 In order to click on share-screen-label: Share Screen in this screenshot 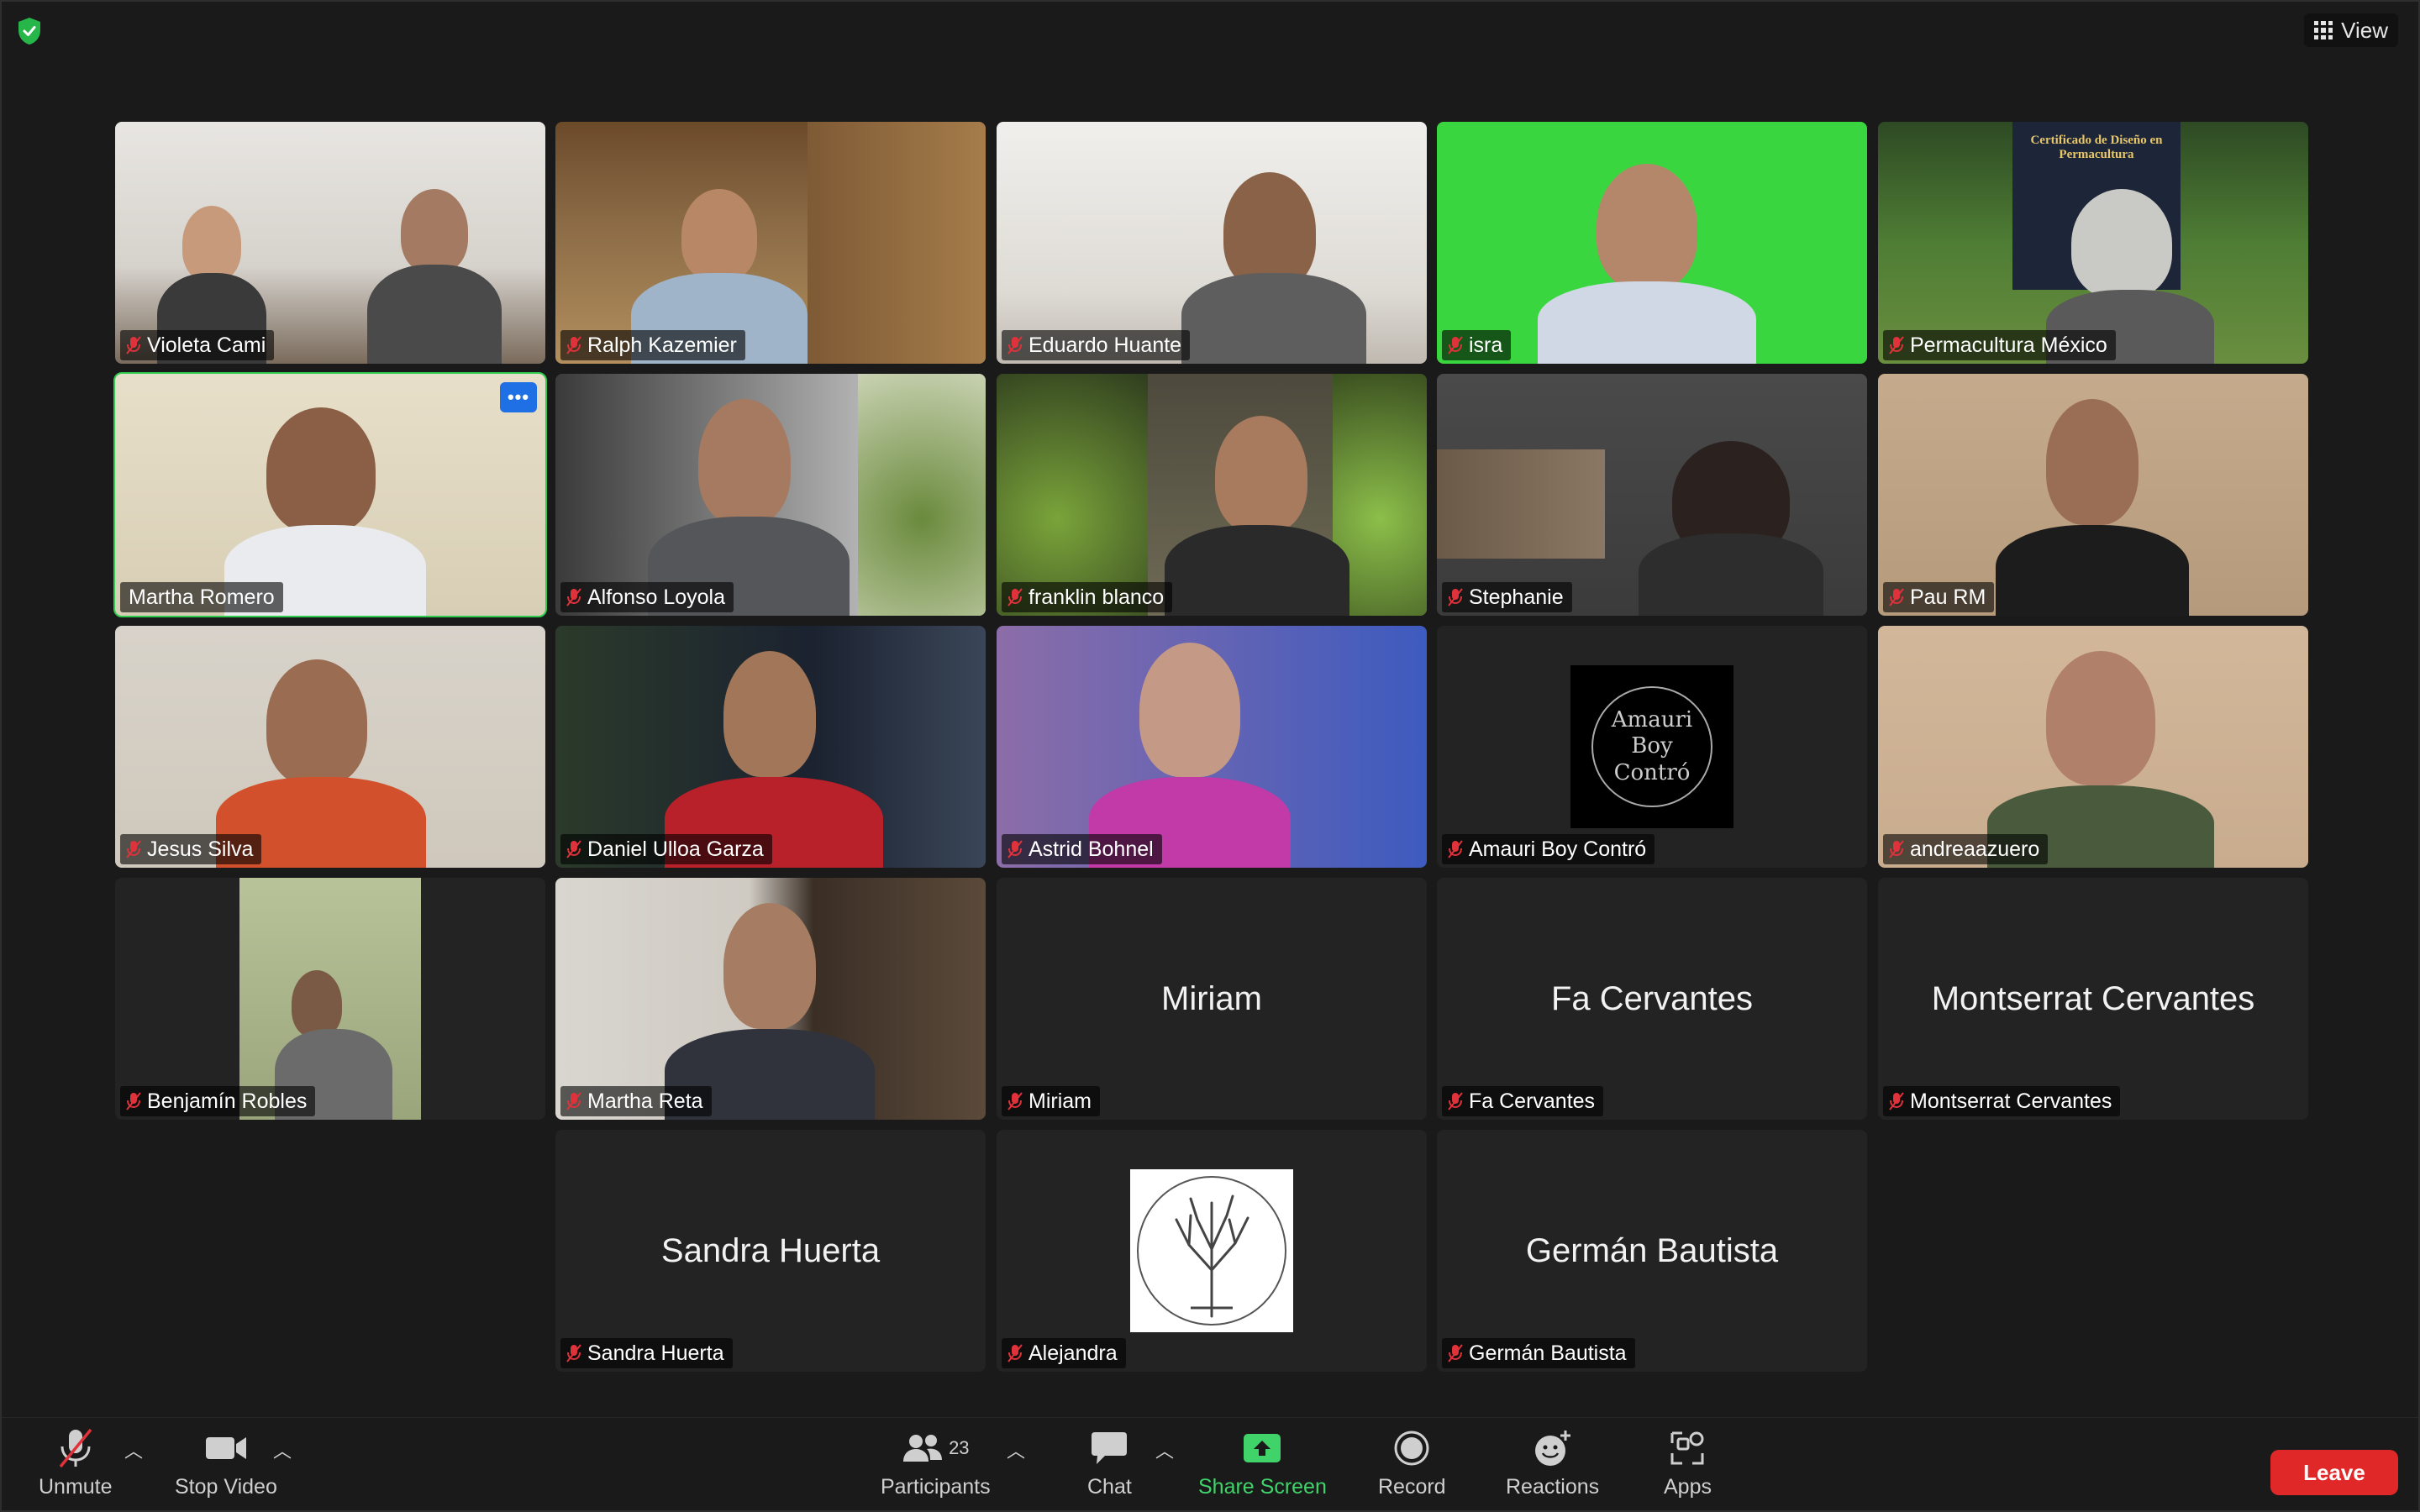, I will do `click(1262, 1487)`.